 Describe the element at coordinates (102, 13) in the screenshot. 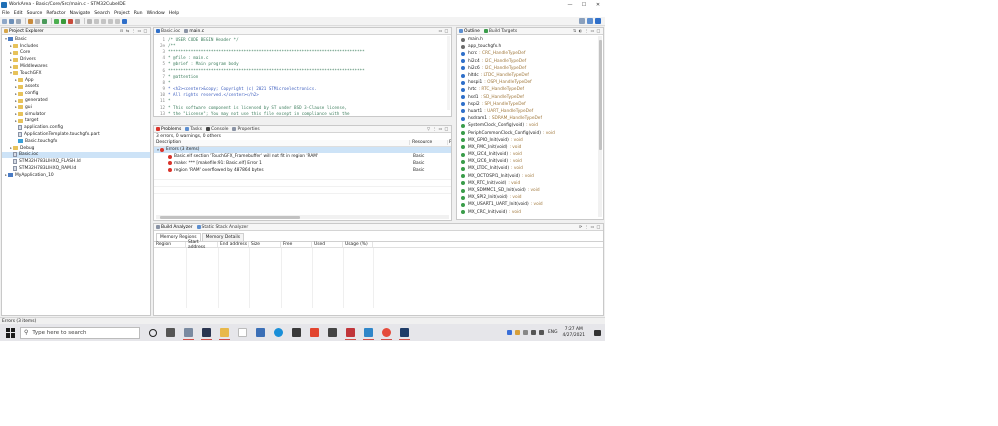

I see `menu-search: Search` at that location.